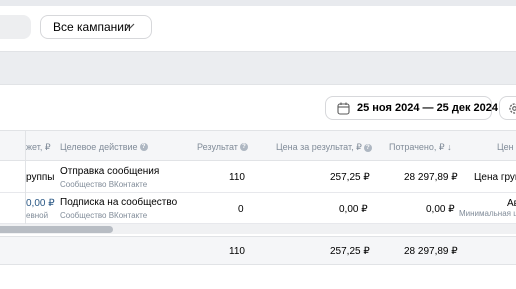 This screenshot has width=516, height=289. What do you see at coordinates (130, 26) in the screenshot?
I see `chevron-down-icon` at bounding box center [130, 26].